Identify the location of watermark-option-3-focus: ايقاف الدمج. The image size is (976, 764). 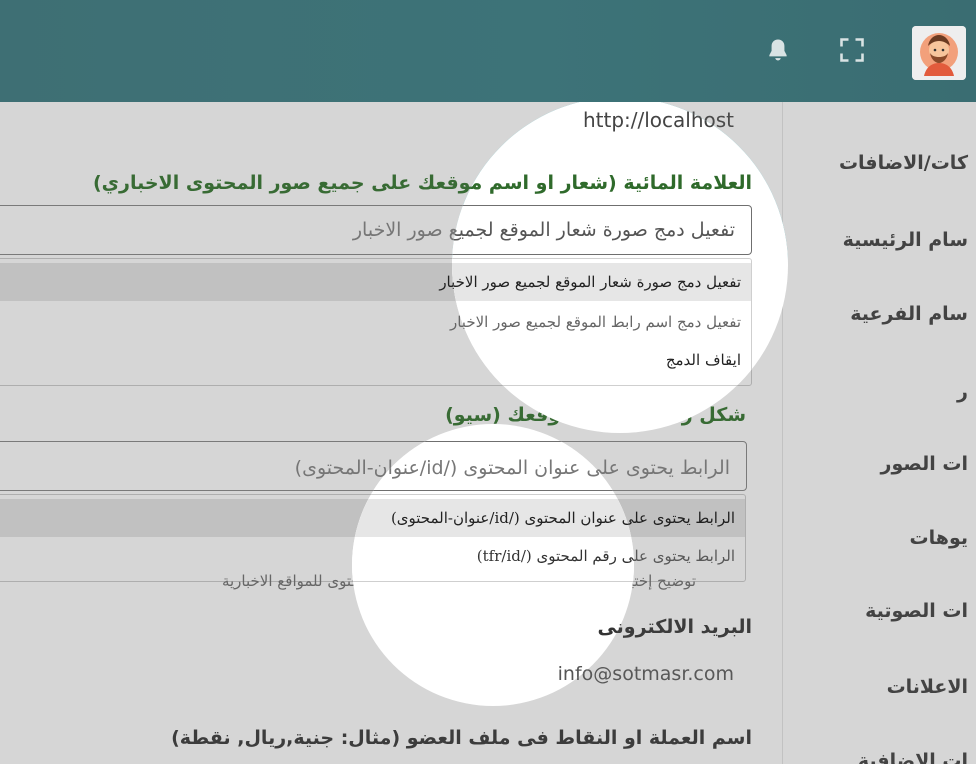
(601, 360).